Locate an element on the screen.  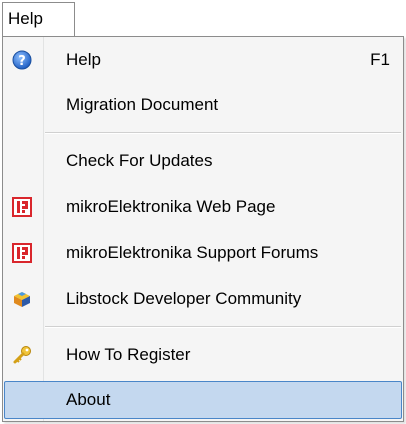
menu-item-libstock-developer-community-label: Libstock Developer Community is located at coordinates (184, 298).